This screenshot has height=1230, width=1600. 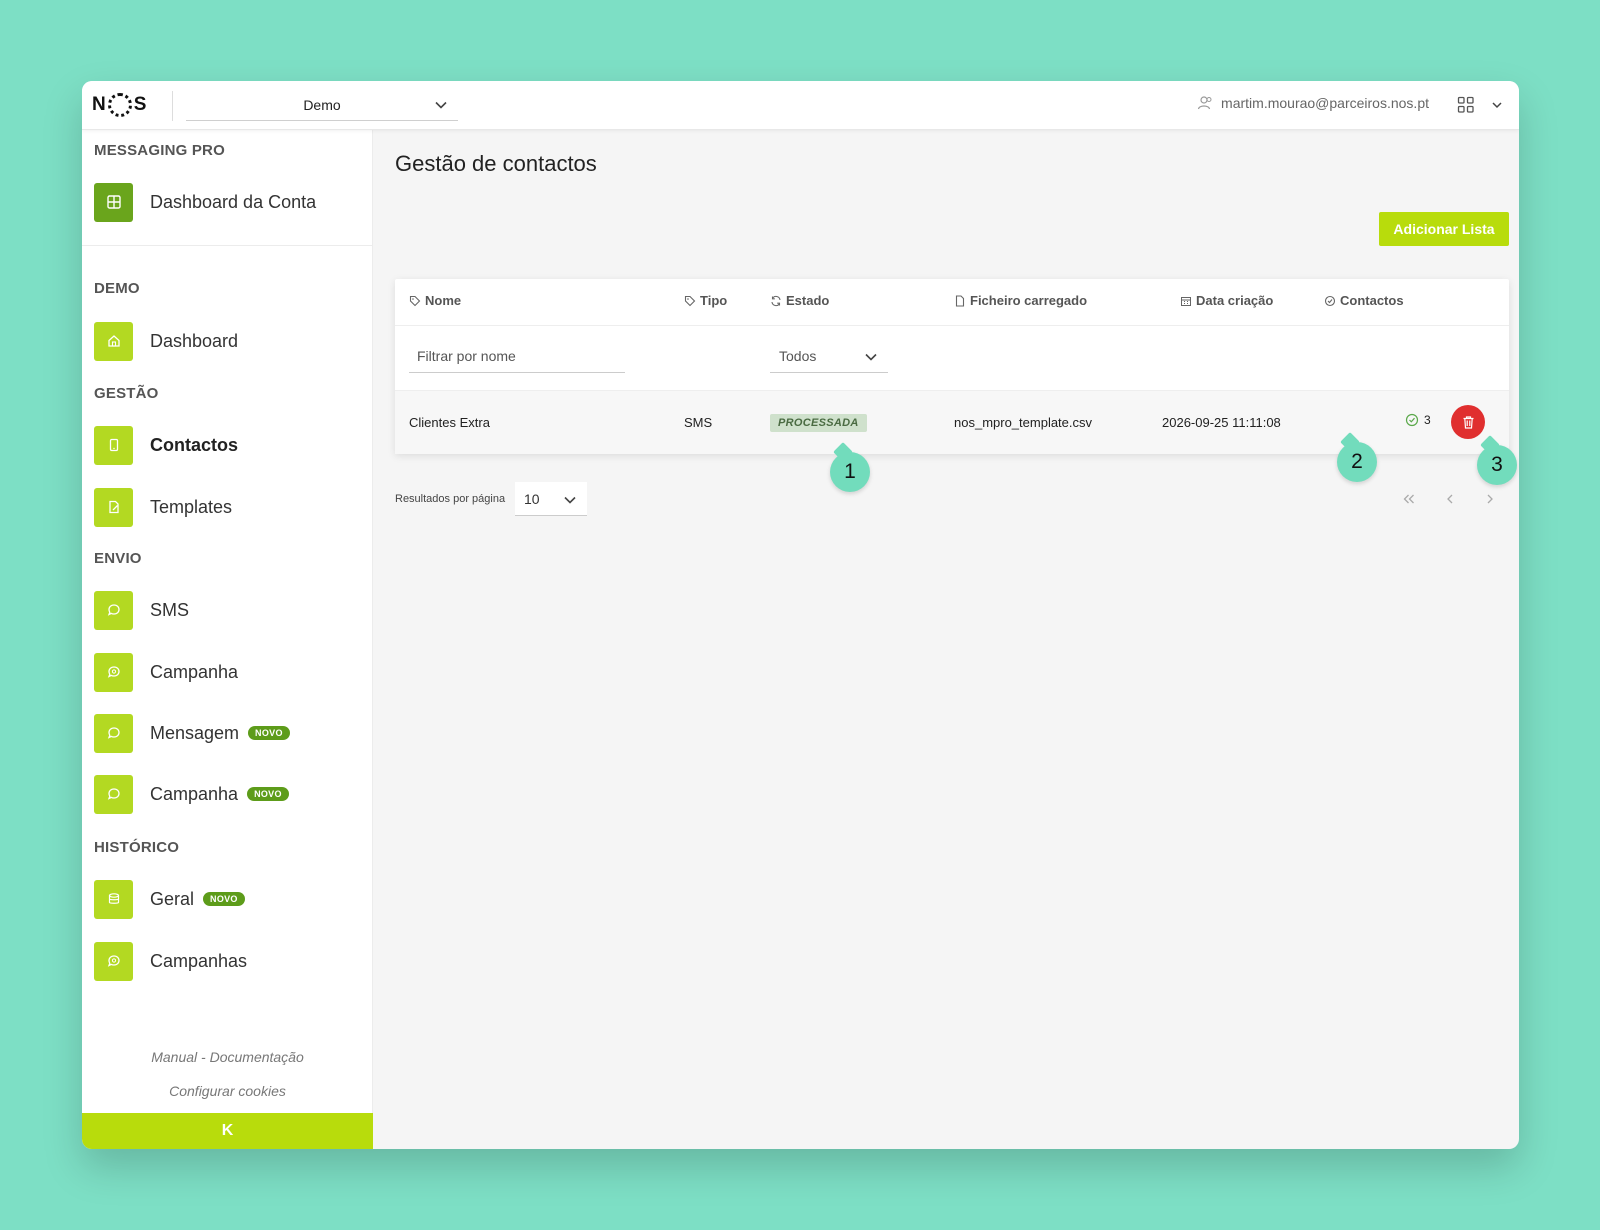 I want to click on section-messaging-pro: MESSAGING PRO, so click(x=159, y=150).